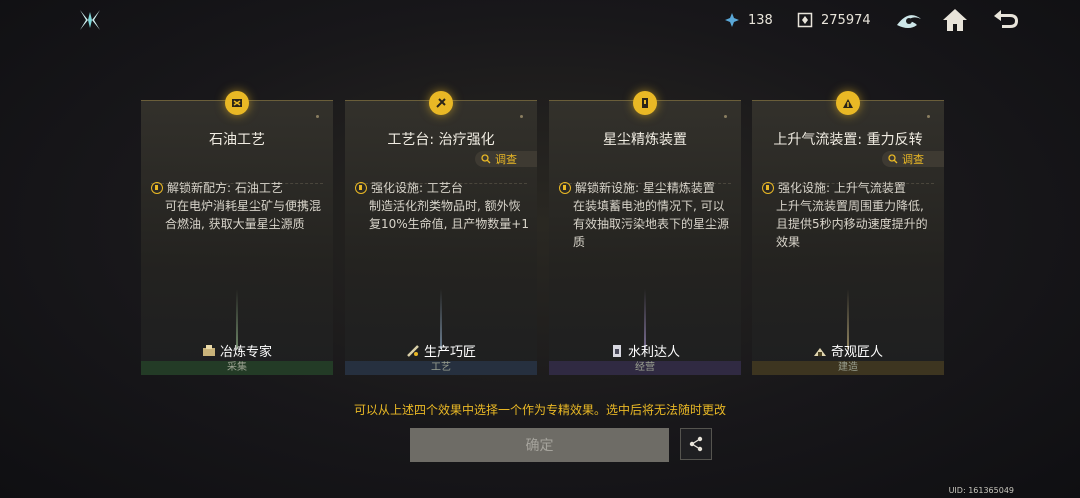 This screenshot has height=498, width=1080. Describe the element at coordinates (842, 188) in the screenshot. I see `desc-head: 强化设施: 上升气流装置` at that location.